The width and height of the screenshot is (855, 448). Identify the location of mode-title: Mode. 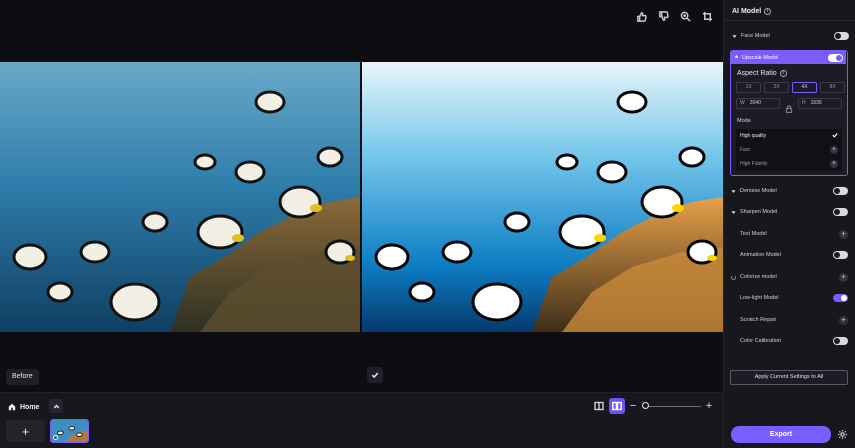
(744, 121).